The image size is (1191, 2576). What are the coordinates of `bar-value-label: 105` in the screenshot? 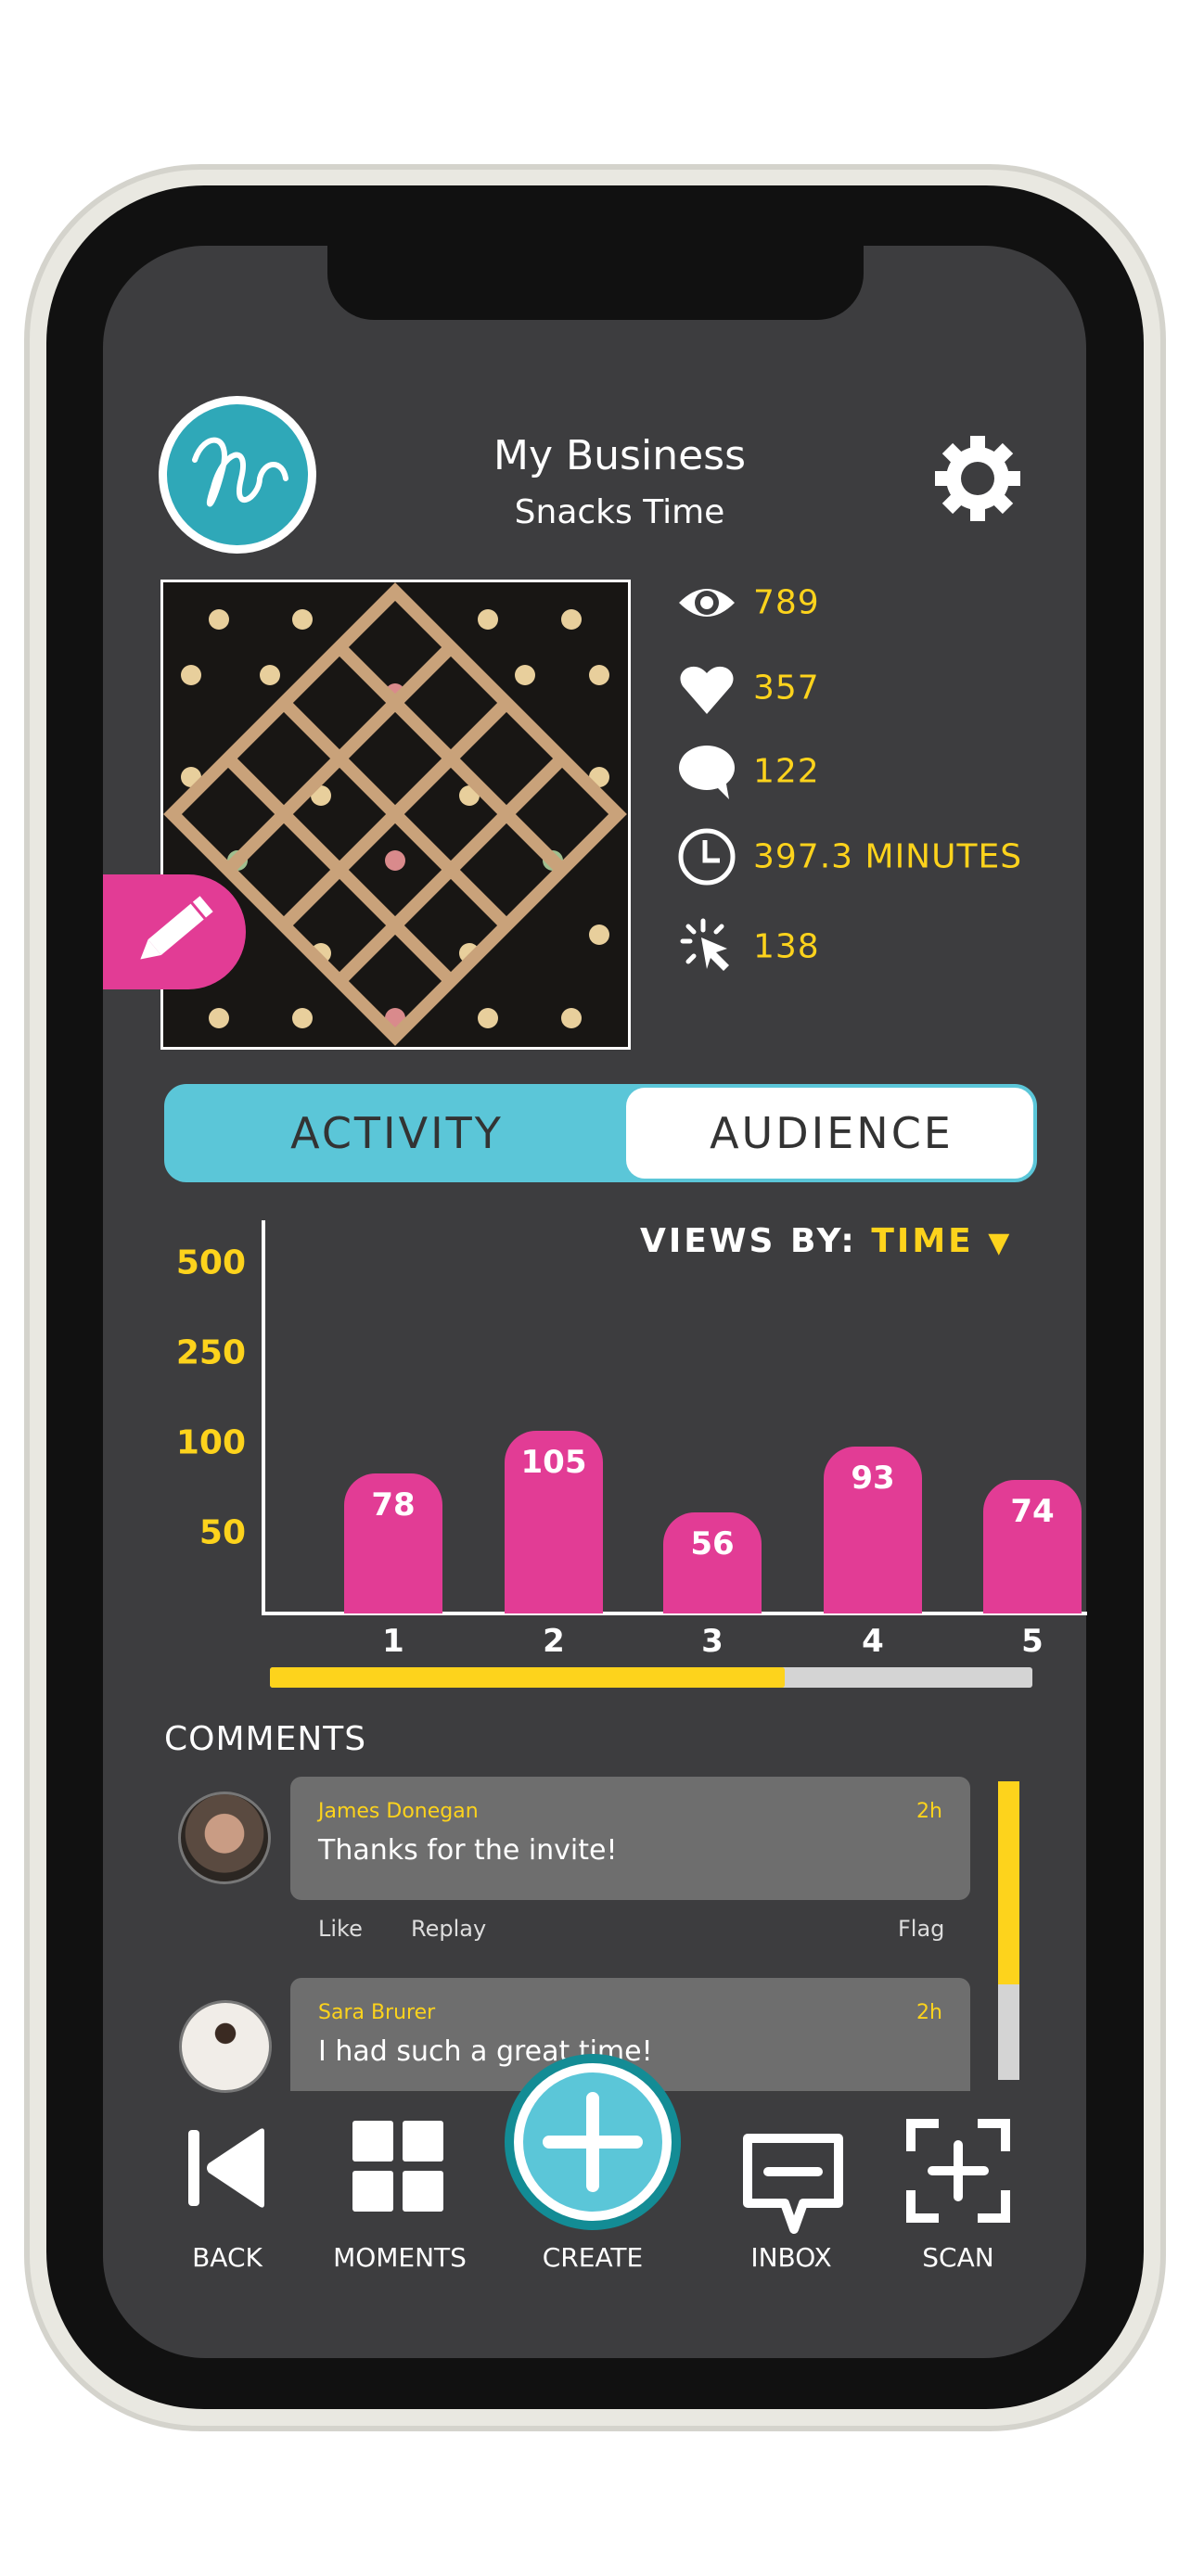 It's located at (553, 1462).